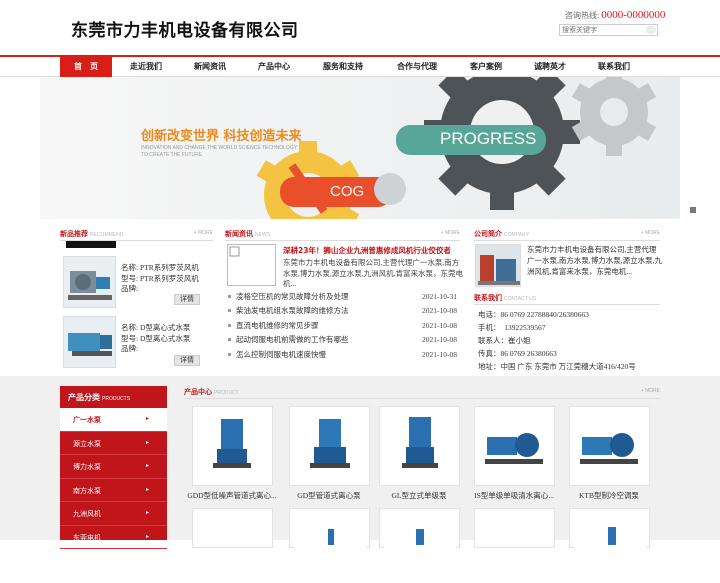  What do you see at coordinates (251, 265) in the screenshot?
I see `news-thumbnail` at bounding box center [251, 265].